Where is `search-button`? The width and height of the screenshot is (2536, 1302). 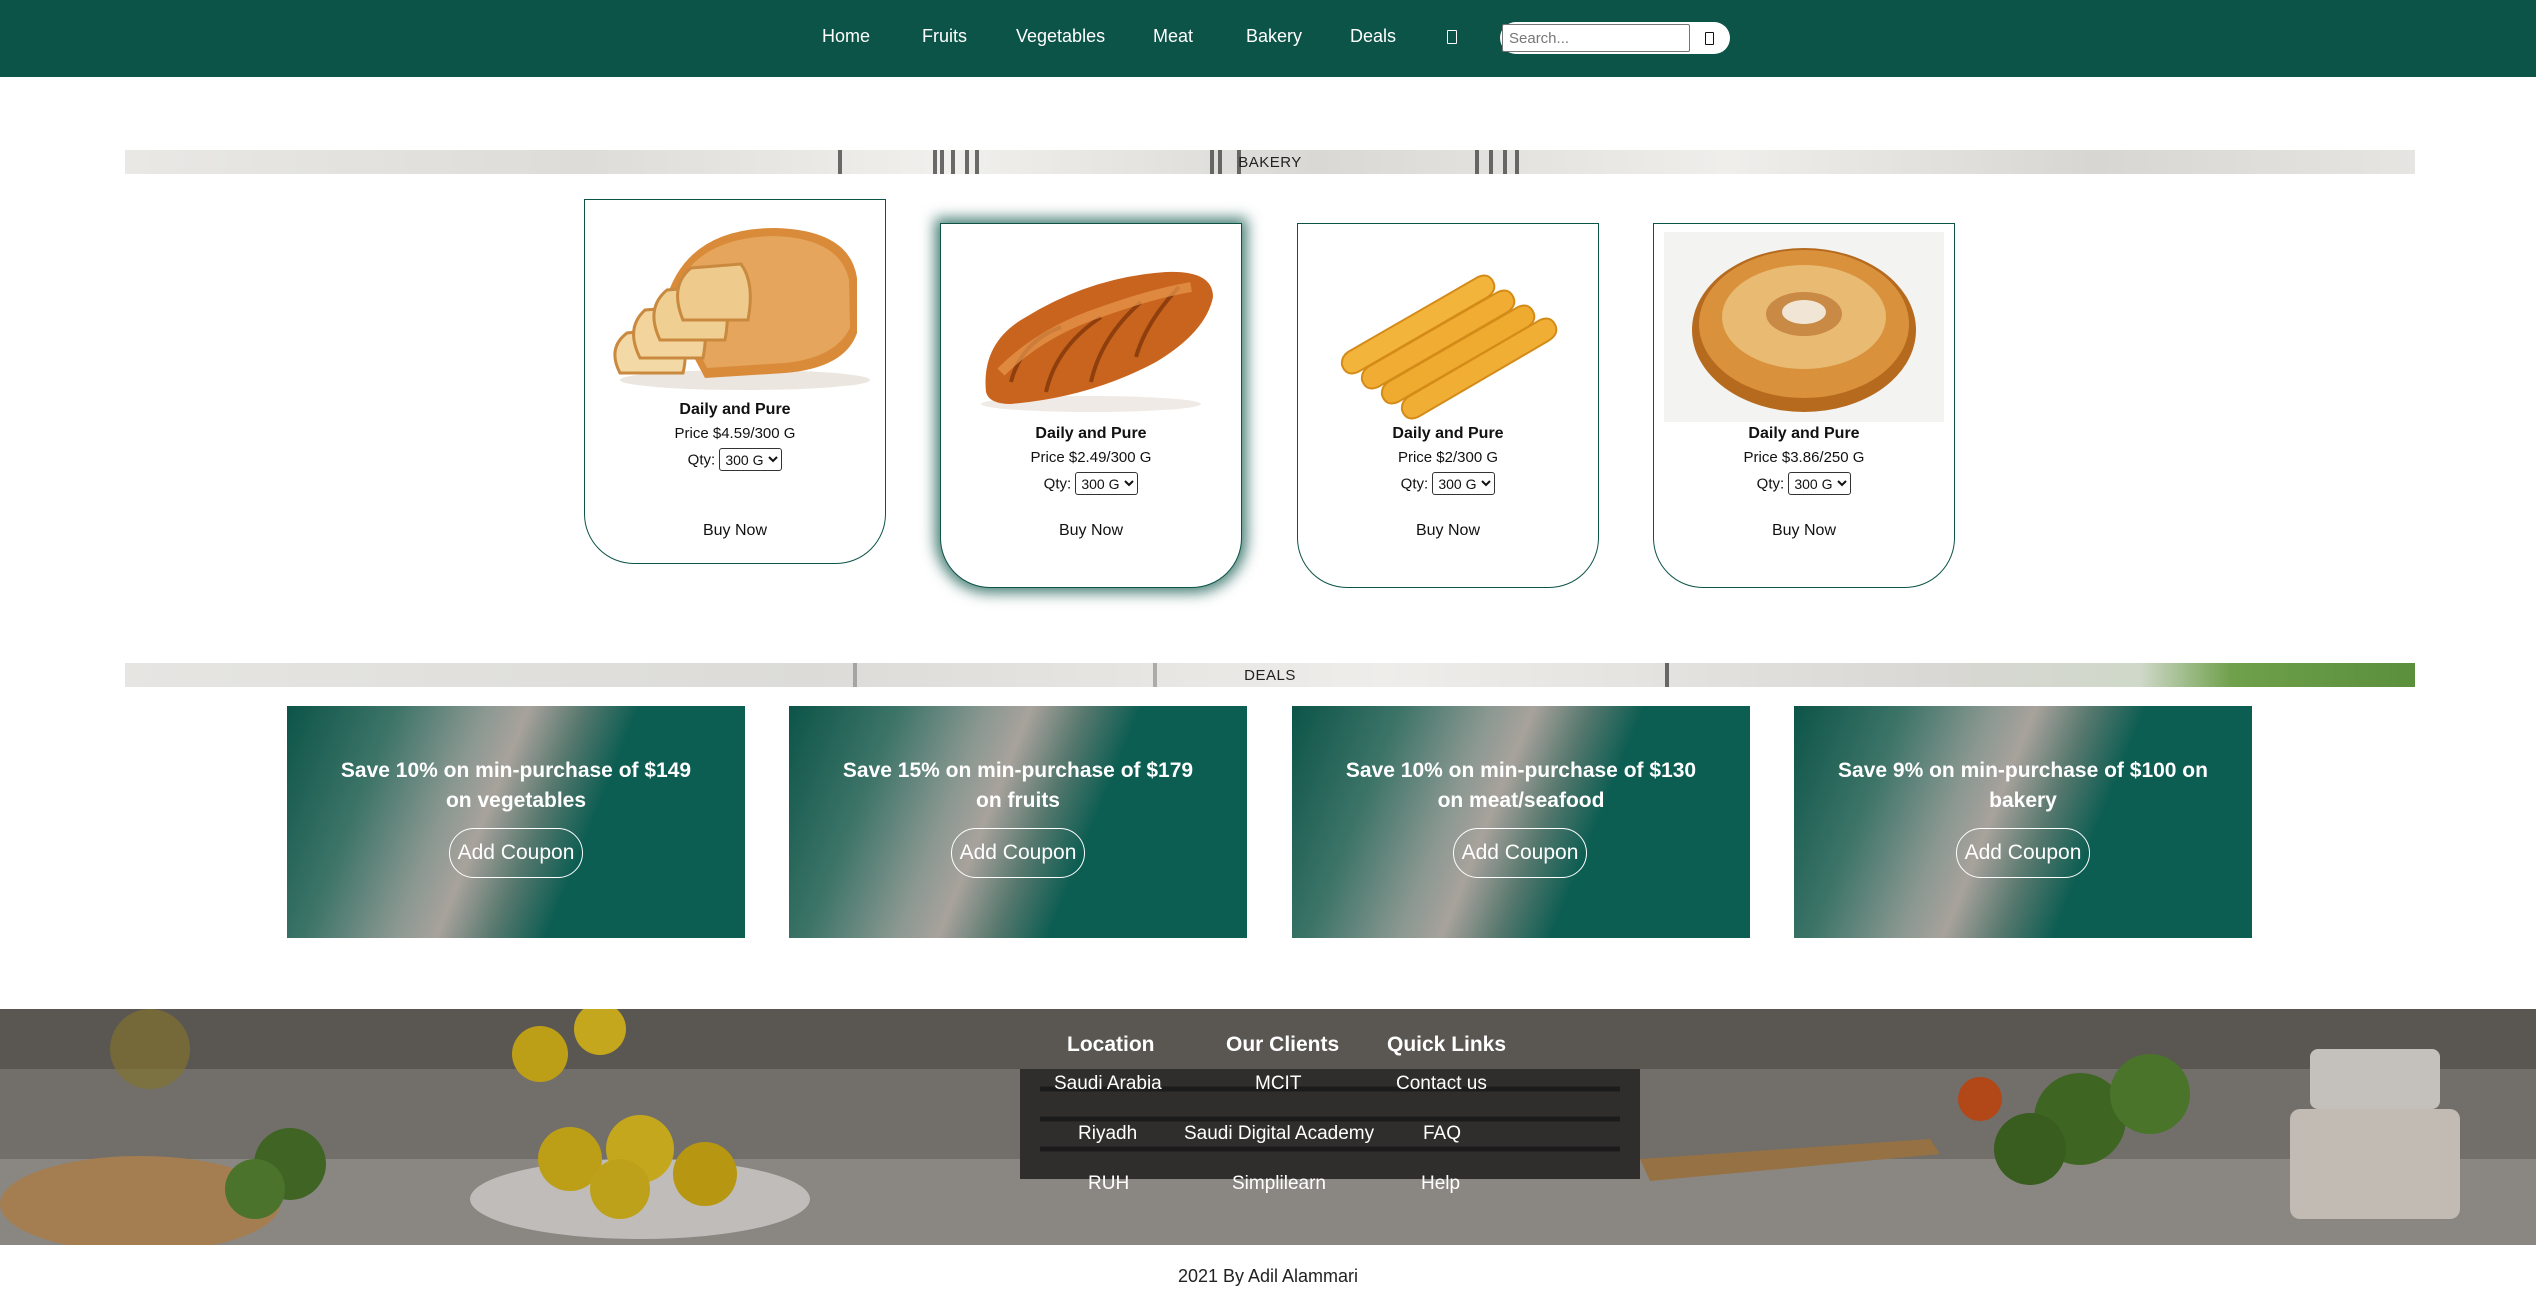
search-button is located at coordinates (1709, 38).